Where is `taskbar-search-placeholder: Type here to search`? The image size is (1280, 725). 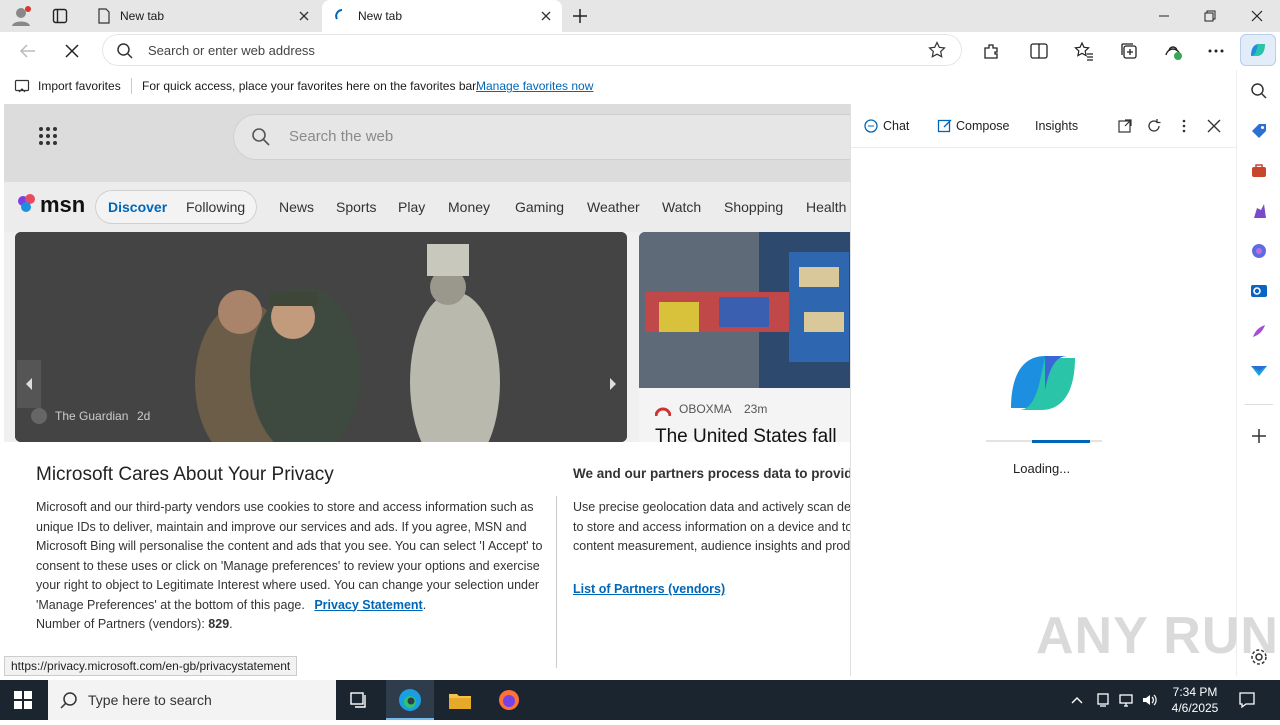
taskbar-search-placeholder: Type here to search is located at coordinates (150, 700).